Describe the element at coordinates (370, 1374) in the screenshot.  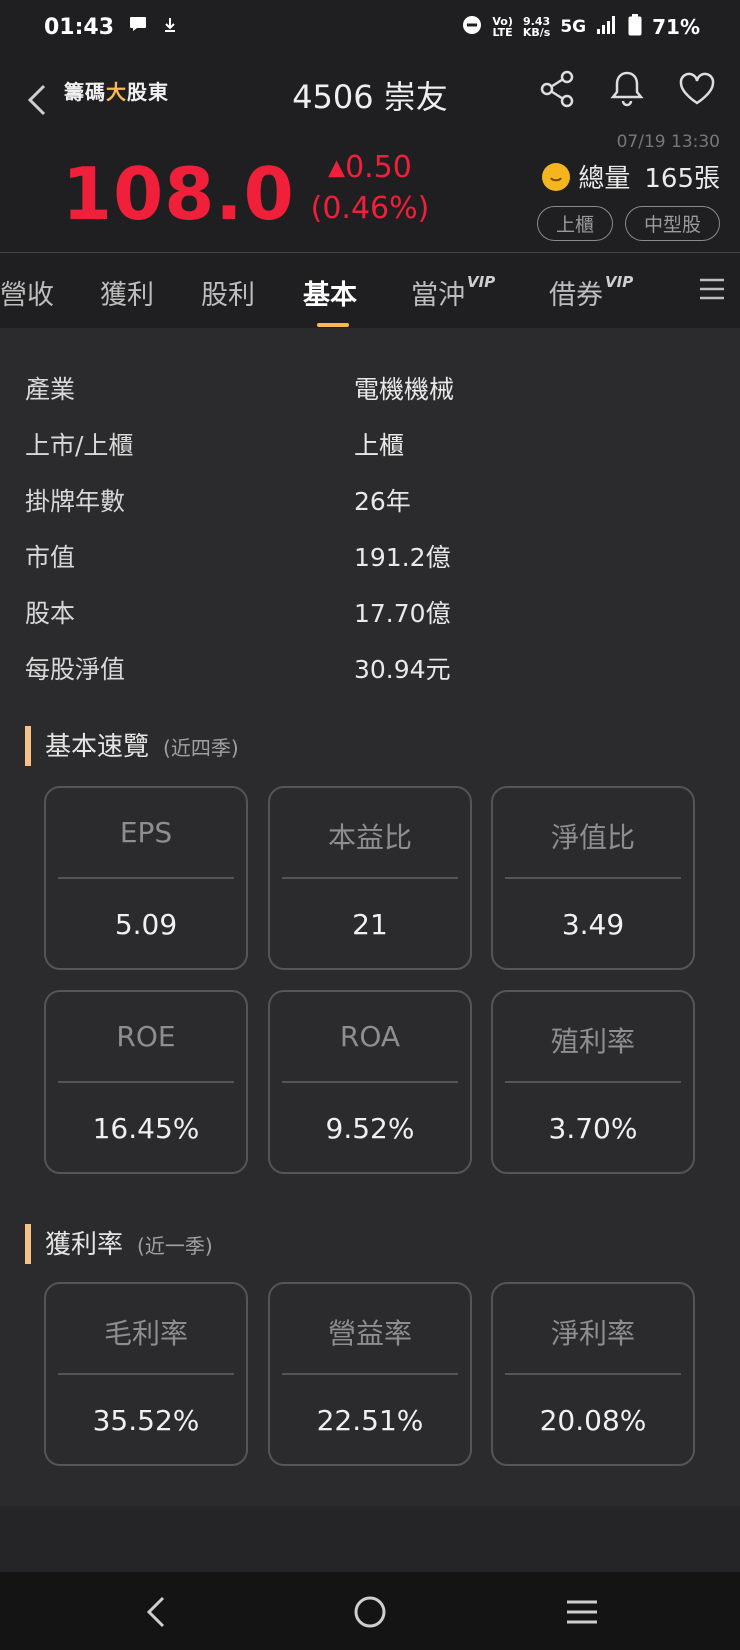
I see `metric-card-operating-margin: 營益率 22.51%` at that location.